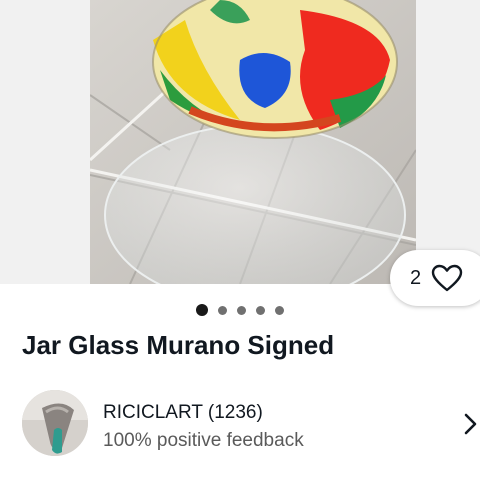 This screenshot has width=480, height=480. I want to click on pagination-dot-active, so click(202, 310).